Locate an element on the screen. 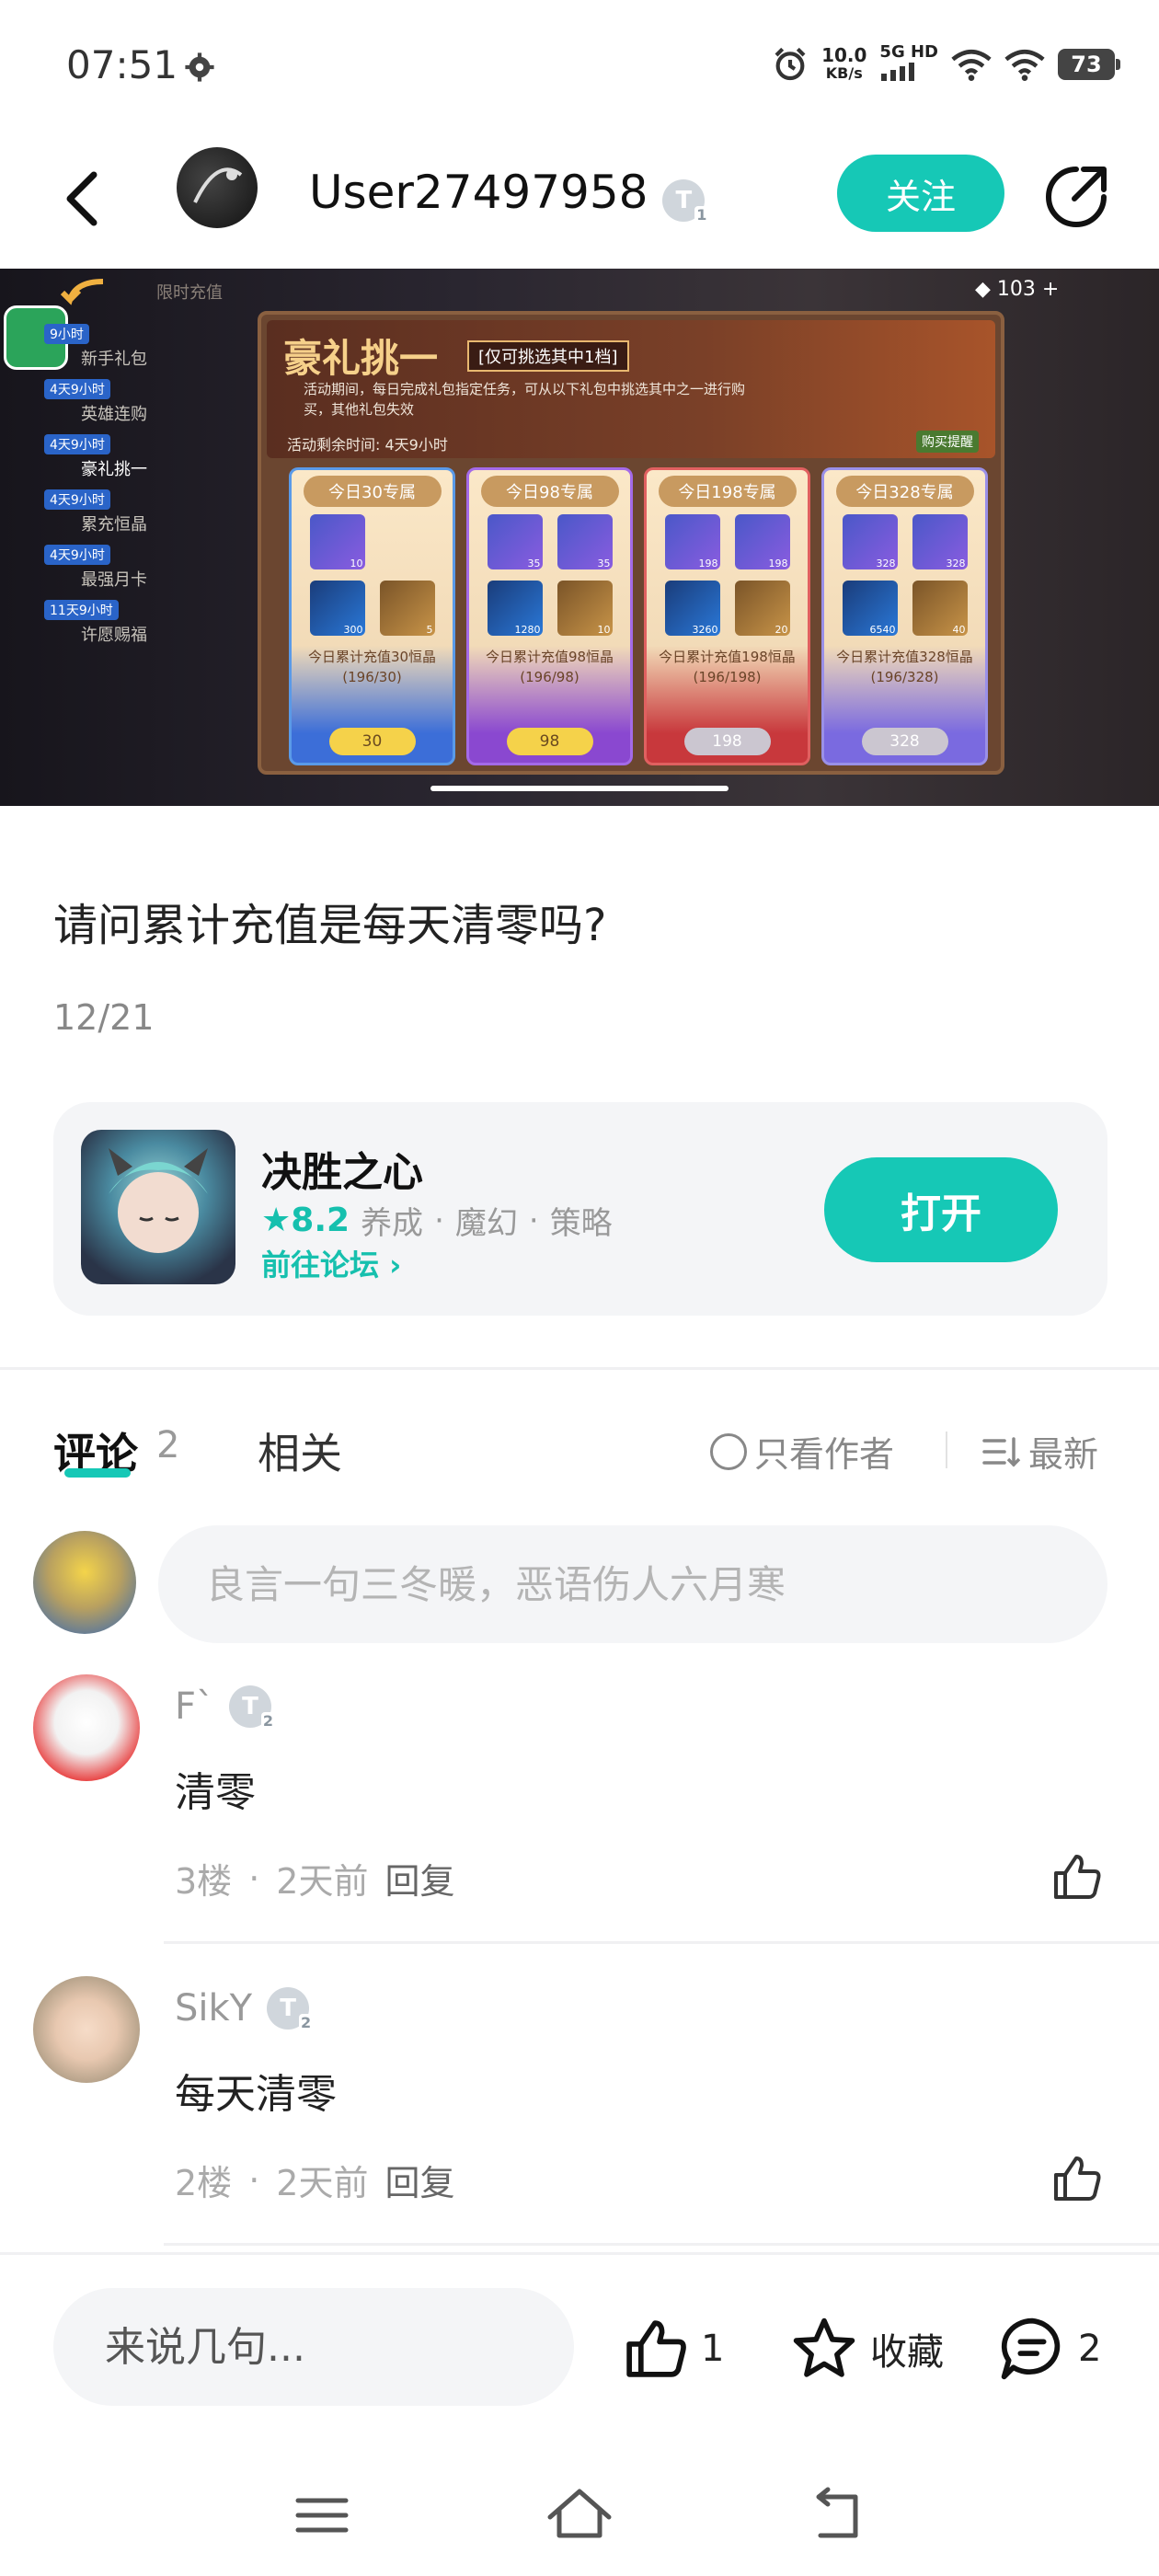 Image resolution: width=1159 pixels, height=2576 pixels. like-button: 1 is located at coordinates (672, 2349).